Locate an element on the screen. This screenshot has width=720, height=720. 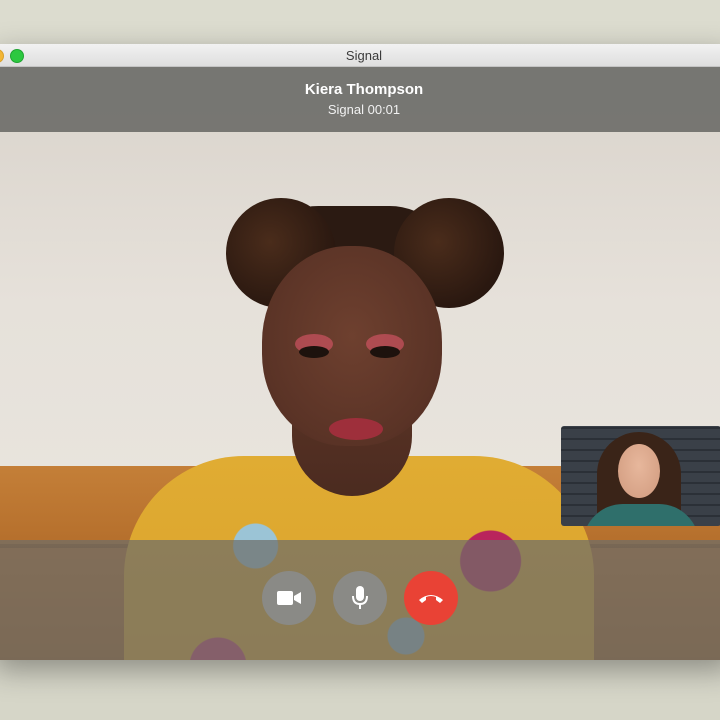
local-video-preview is located at coordinates (640, 476).